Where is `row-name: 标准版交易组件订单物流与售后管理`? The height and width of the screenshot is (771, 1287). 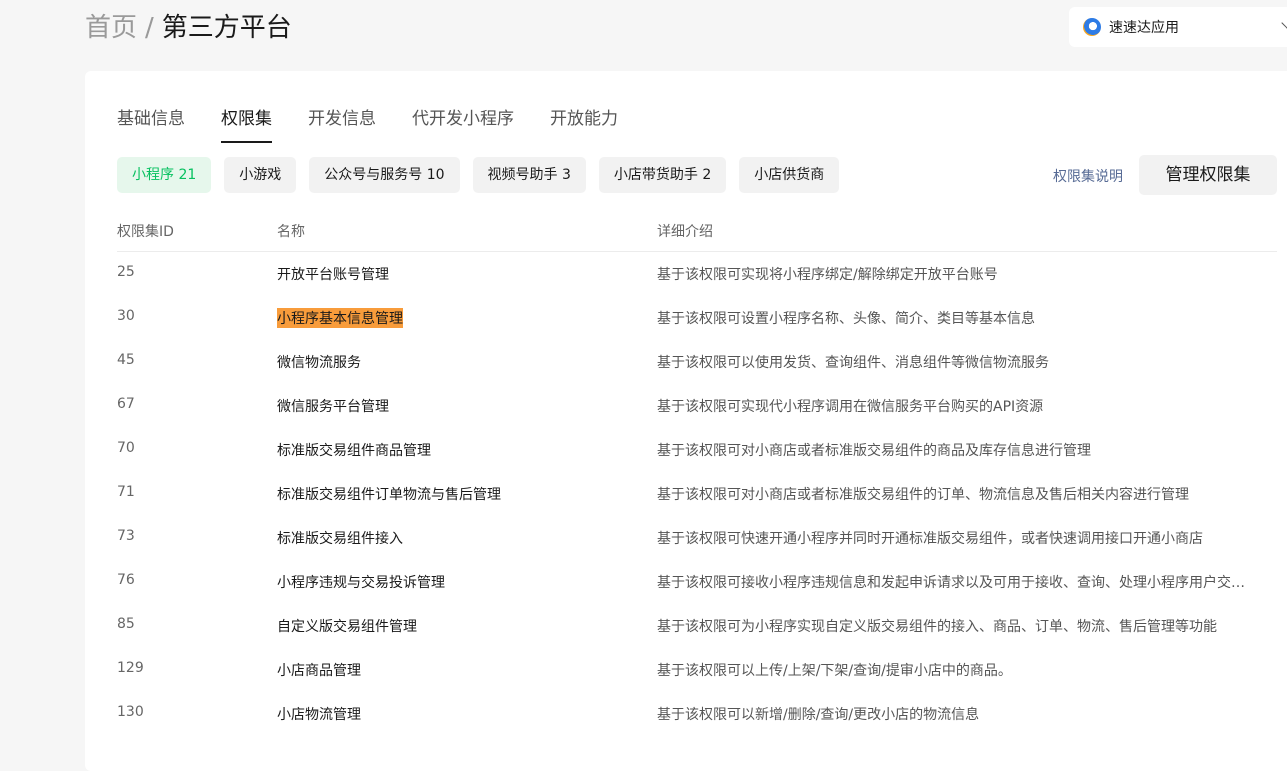
row-name: 标准版交易组件订单物流与售后管理 is located at coordinates (389, 495).